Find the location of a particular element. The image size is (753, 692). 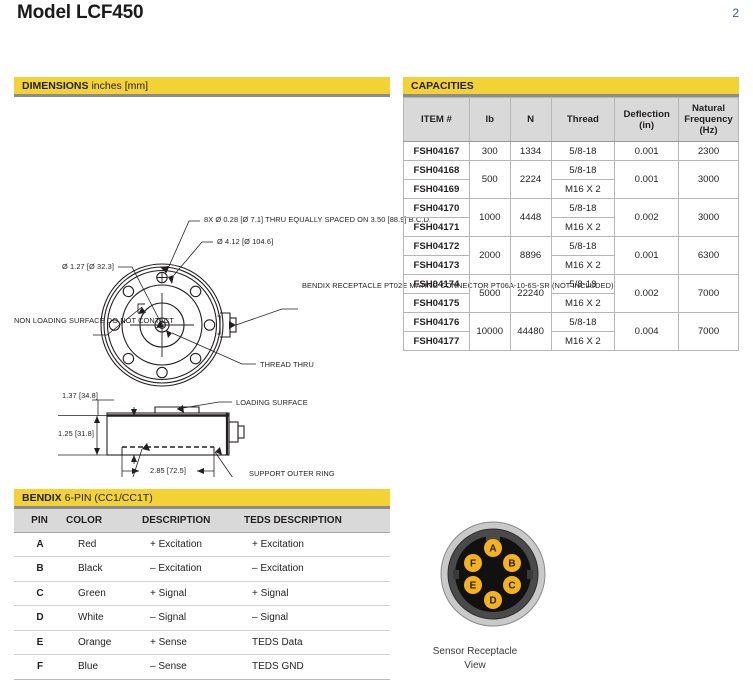

column-header-color: COLOR is located at coordinates (104, 521).